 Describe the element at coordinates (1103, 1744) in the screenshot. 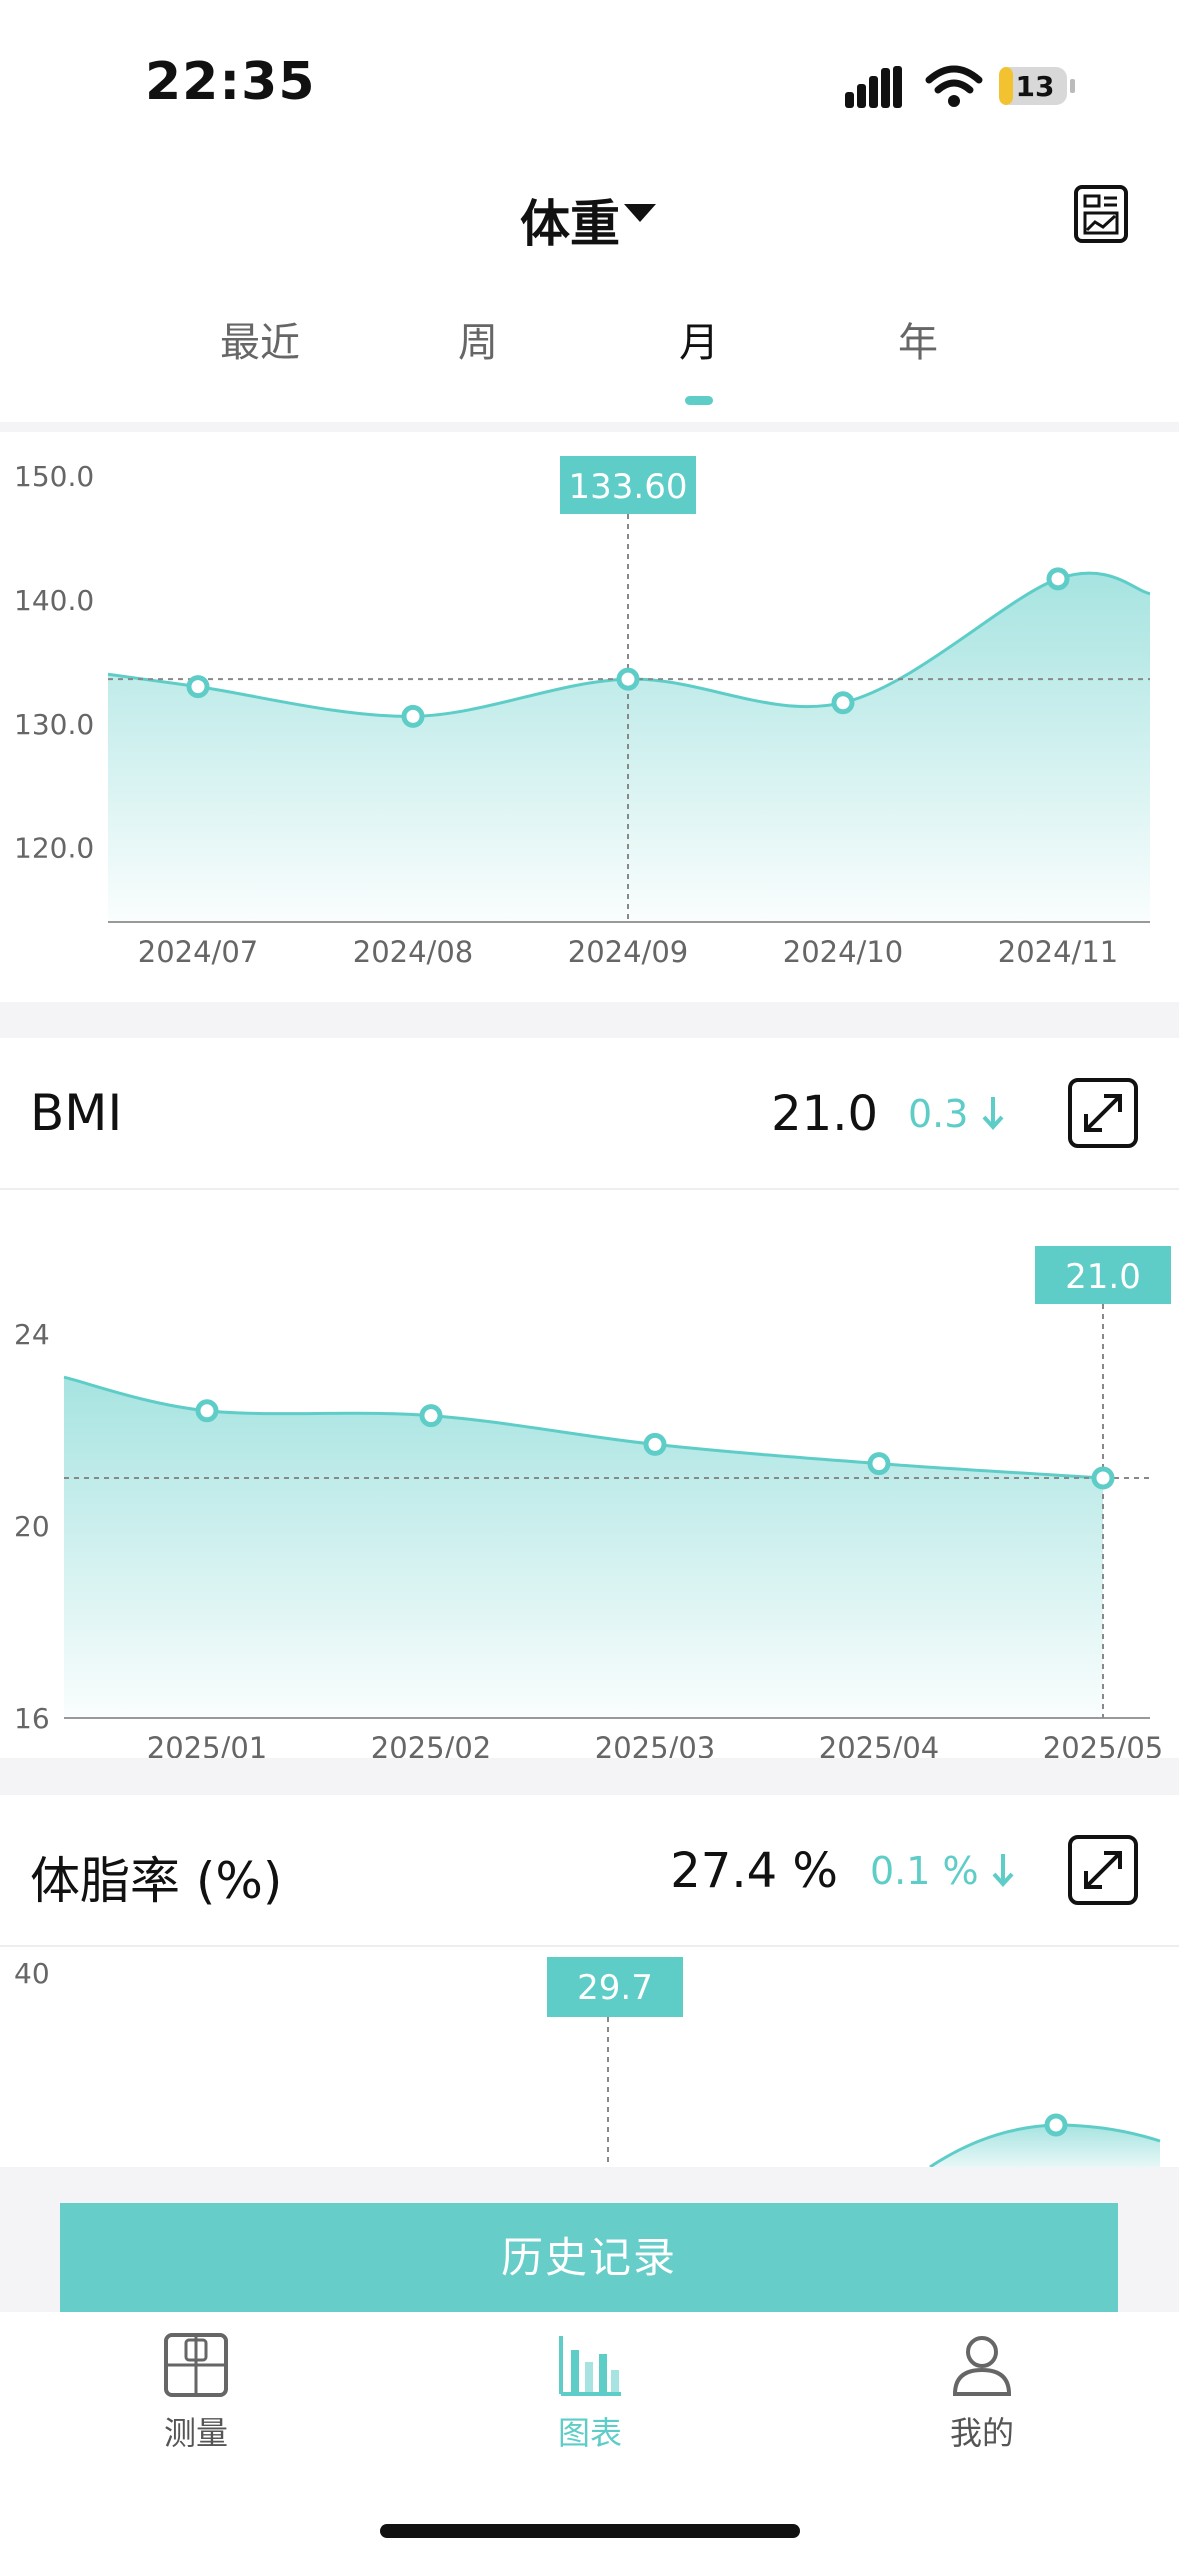

I see `x-tick-label: 2025/05` at that location.